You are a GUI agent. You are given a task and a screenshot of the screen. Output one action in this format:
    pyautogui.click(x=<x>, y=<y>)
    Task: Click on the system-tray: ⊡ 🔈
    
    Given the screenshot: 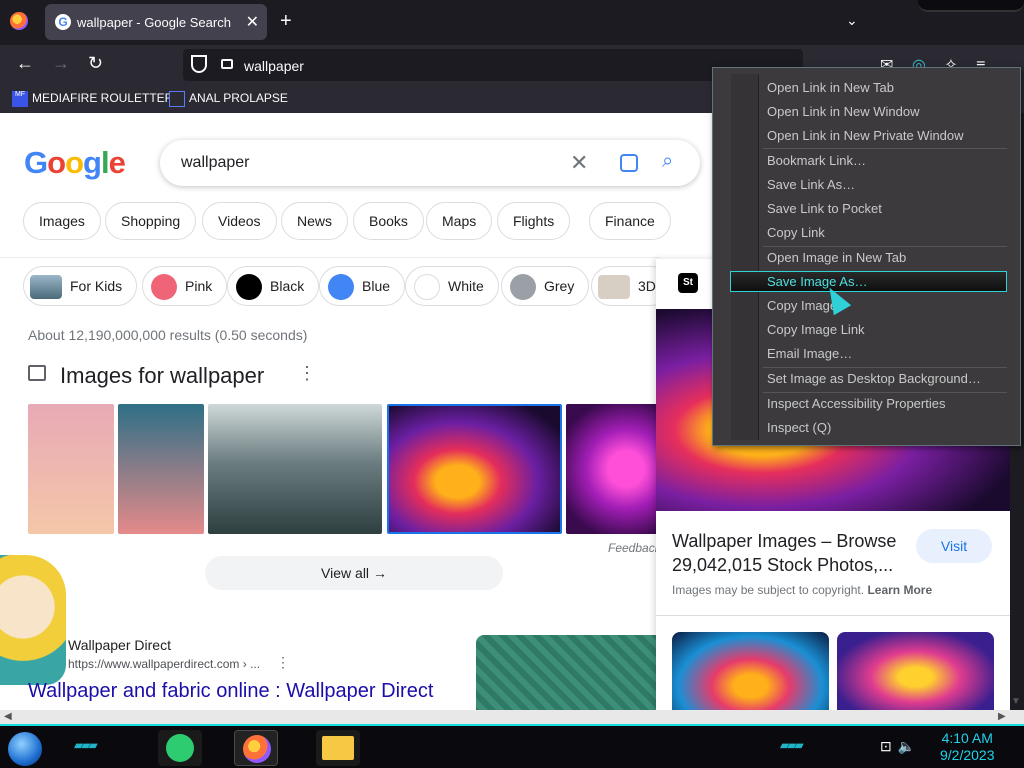 What is the action you would take?
    pyautogui.click(x=897, y=746)
    